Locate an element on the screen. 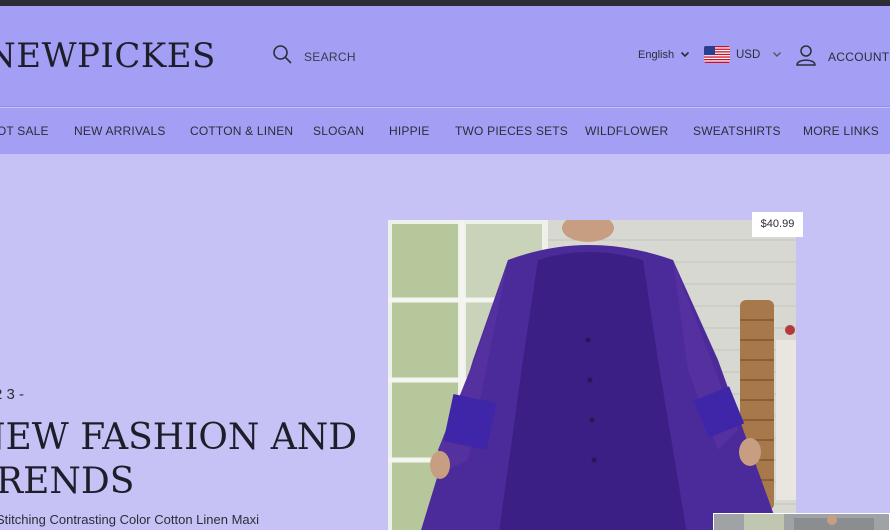  nav-item-more-links: MORE LINKS is located at coordinates (841, 131).